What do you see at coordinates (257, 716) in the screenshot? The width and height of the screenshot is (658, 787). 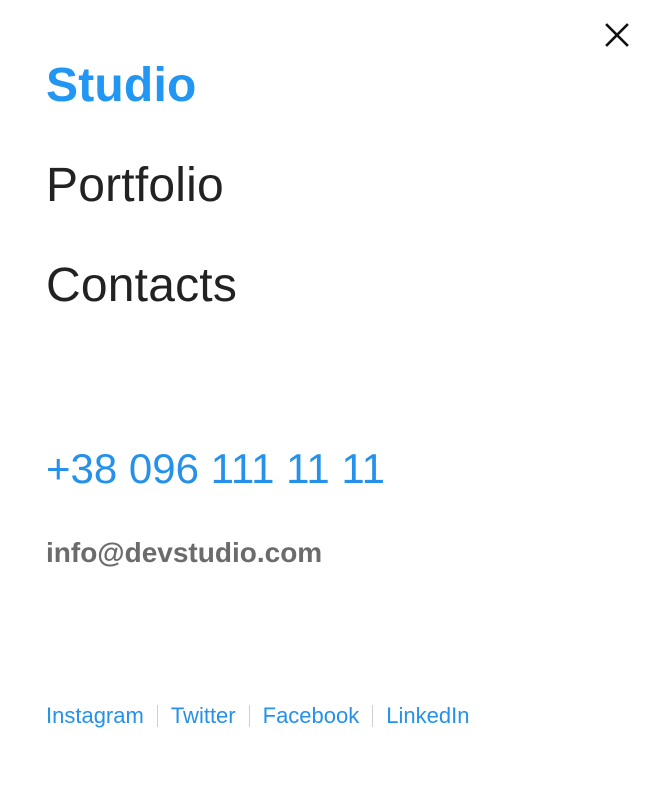 I see `social-links: Instagram Twitter Facebook LinkedIn` at bounding box center [257, 716].